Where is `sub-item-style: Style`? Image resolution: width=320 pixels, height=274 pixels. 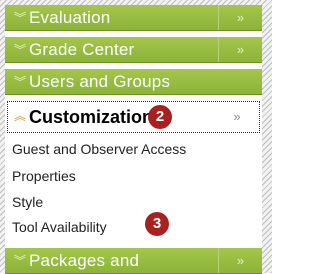 sub-item-style: Style is located at coordinates (27, 202).